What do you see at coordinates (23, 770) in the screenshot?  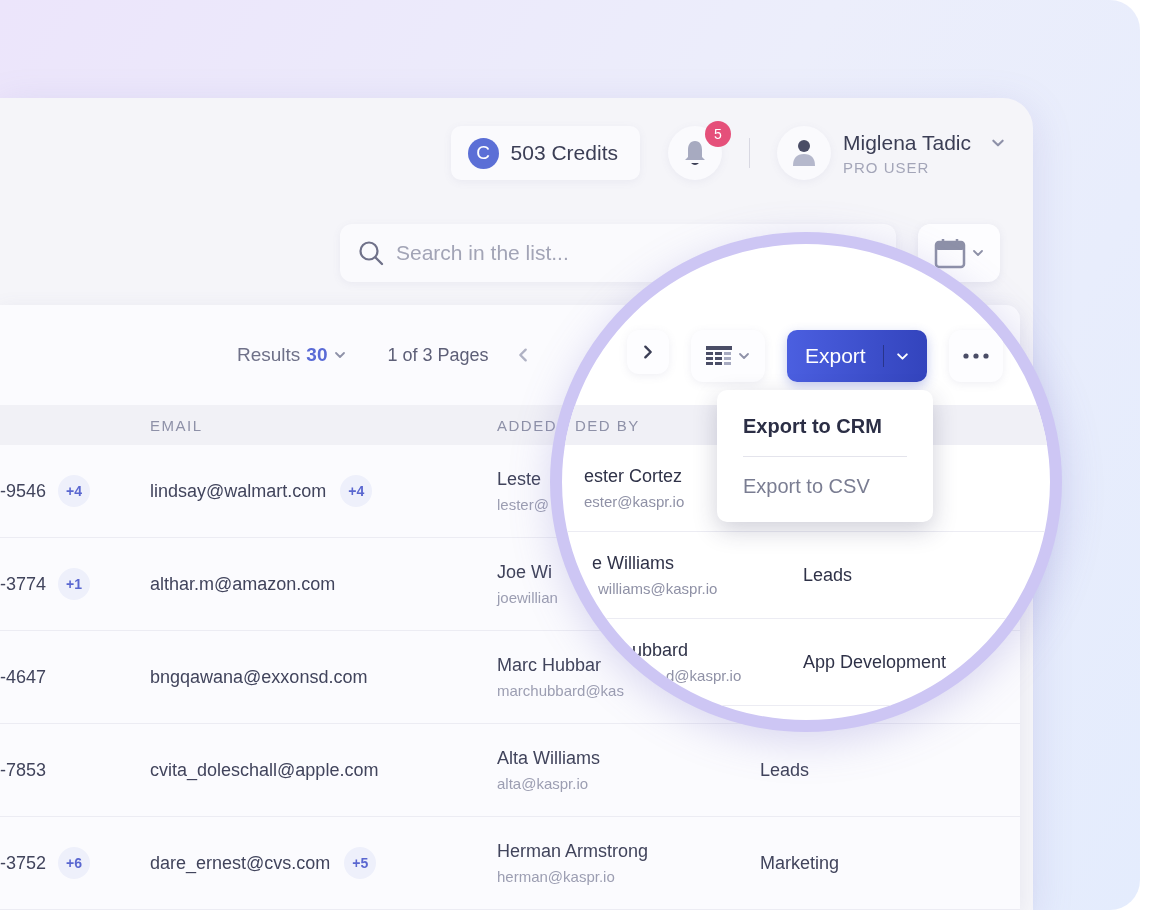 I see `phone-cell: -7853` at bounding box center [23, 770].